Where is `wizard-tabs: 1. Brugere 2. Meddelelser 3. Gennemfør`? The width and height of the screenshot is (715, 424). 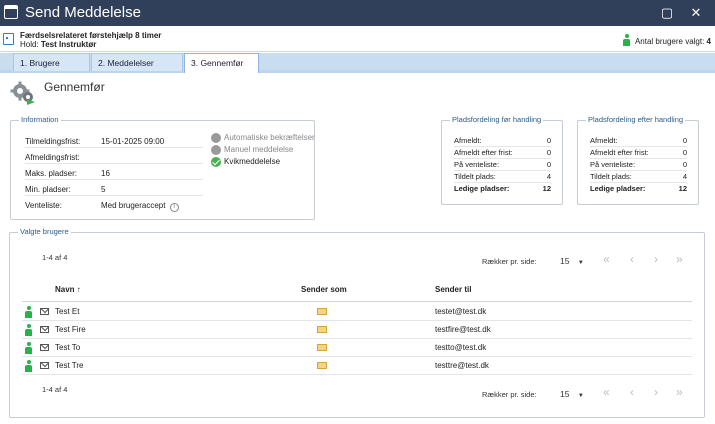 wizard-tabs: 1. Brugere 2. Meddelelser 3. Gennemfør is located at coordinates (357, 63).